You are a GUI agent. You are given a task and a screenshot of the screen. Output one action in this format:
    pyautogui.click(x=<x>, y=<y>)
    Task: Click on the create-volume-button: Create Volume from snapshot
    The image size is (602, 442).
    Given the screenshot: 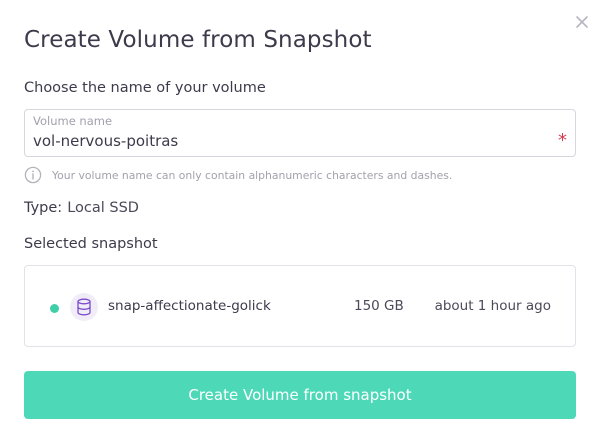 What is the action you would take?
    pyautogui.click(x=300, y=395)
    